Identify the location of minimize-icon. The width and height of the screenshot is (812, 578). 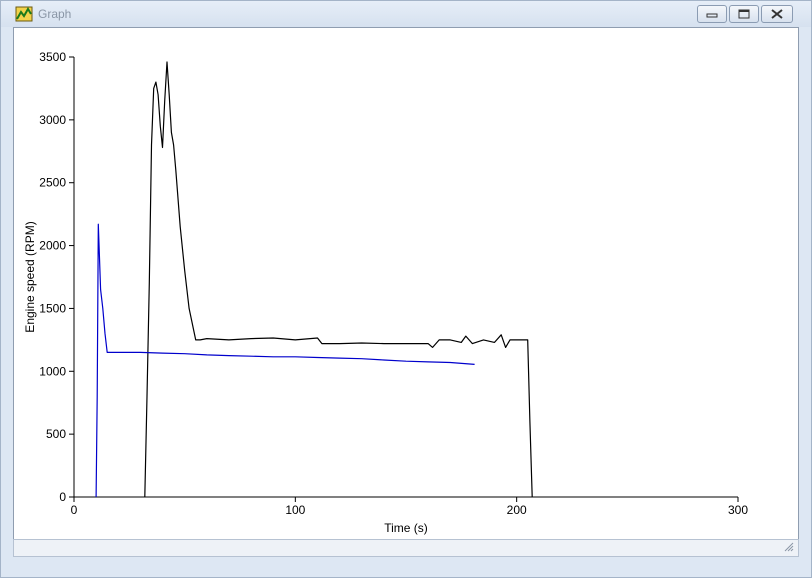
(712, 15).